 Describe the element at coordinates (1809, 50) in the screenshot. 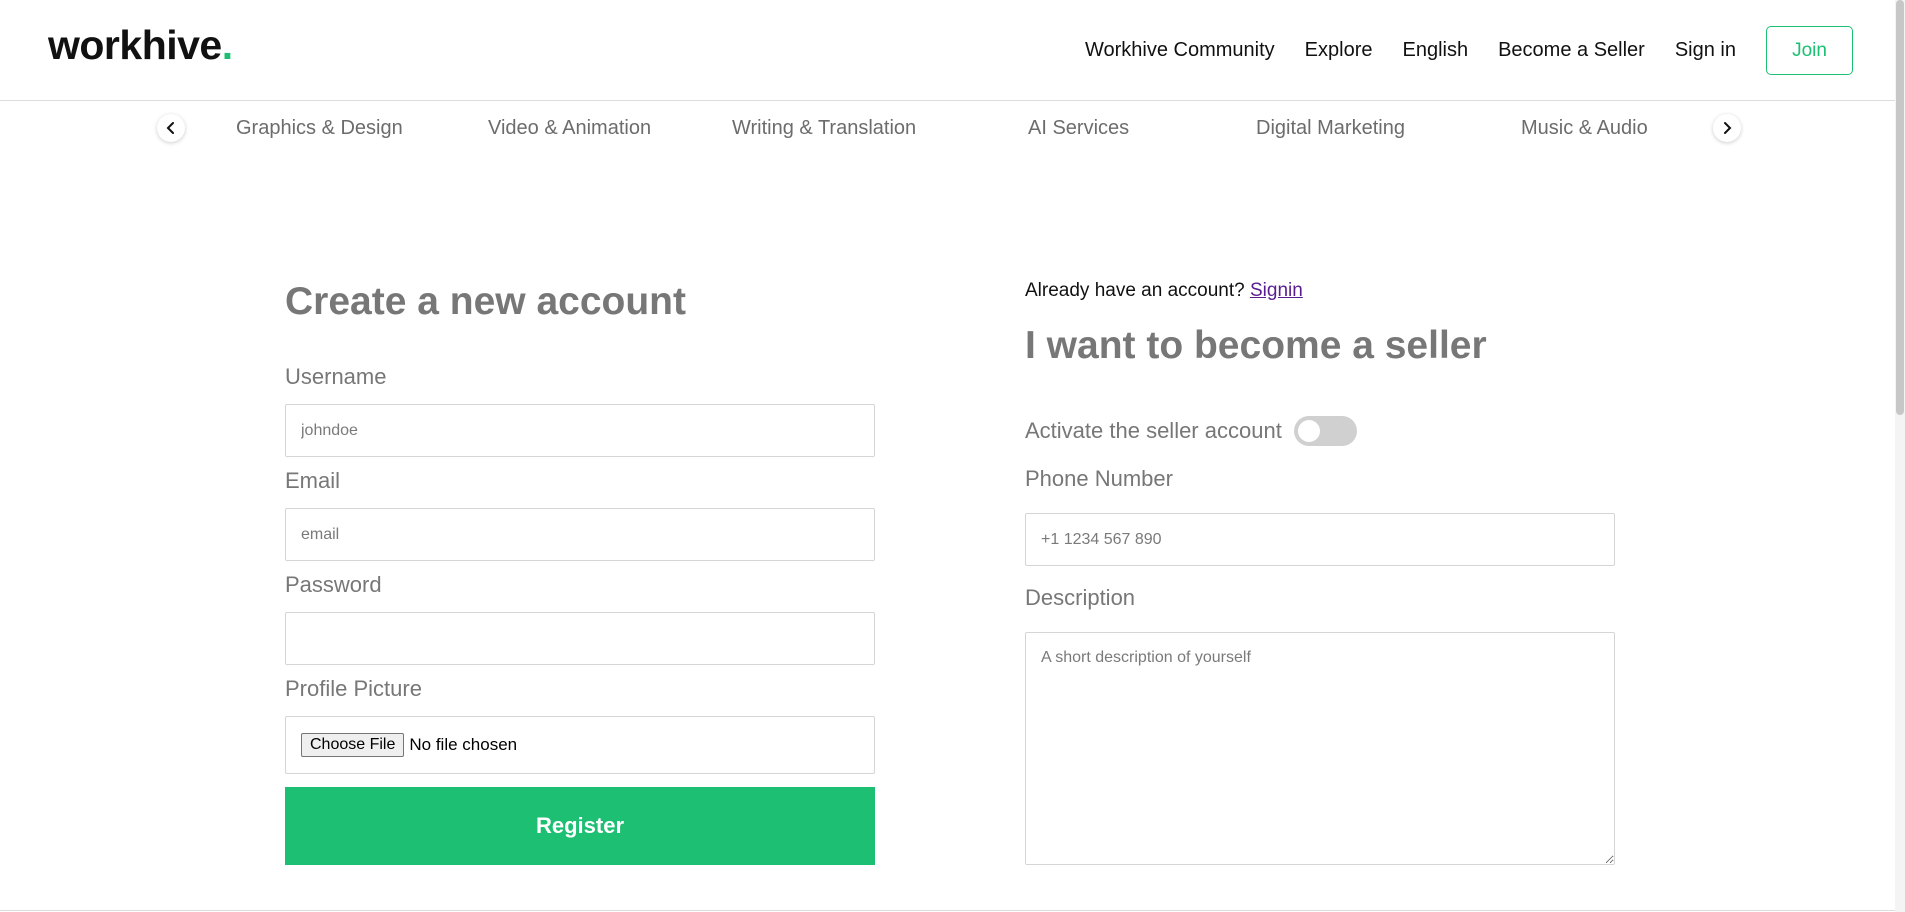

I see `join-button: Join` at that location.